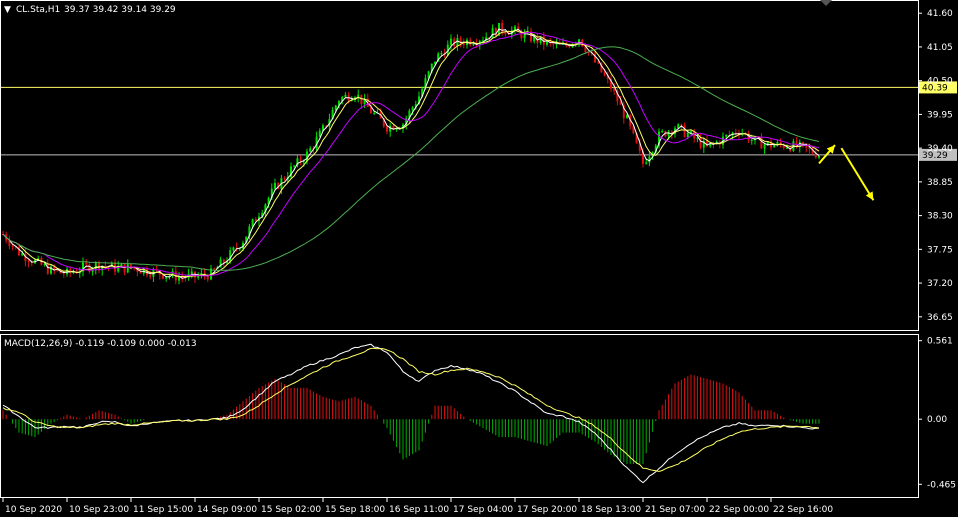  Describe the element at coordinates (99, 510) in the screenshot. I see `time-axis-label: 10 Sep 23:00` at that location.